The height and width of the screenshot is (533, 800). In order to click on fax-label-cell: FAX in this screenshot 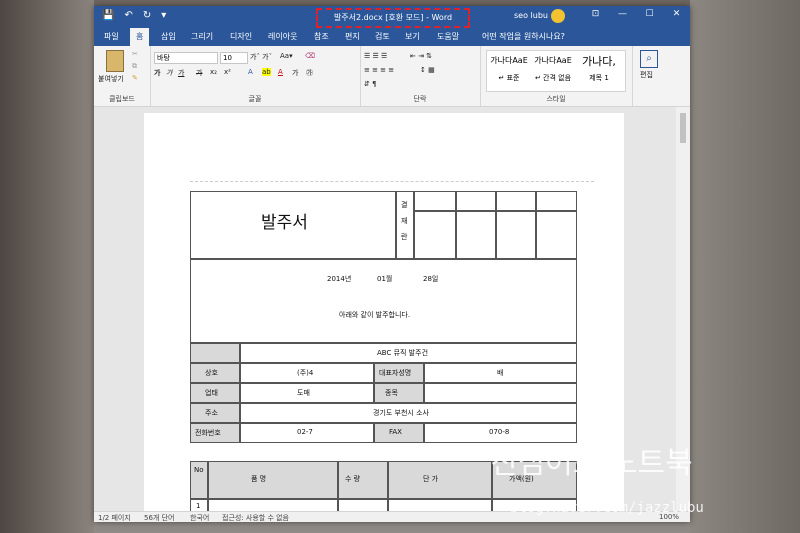, I will do `click(399, 433)`.